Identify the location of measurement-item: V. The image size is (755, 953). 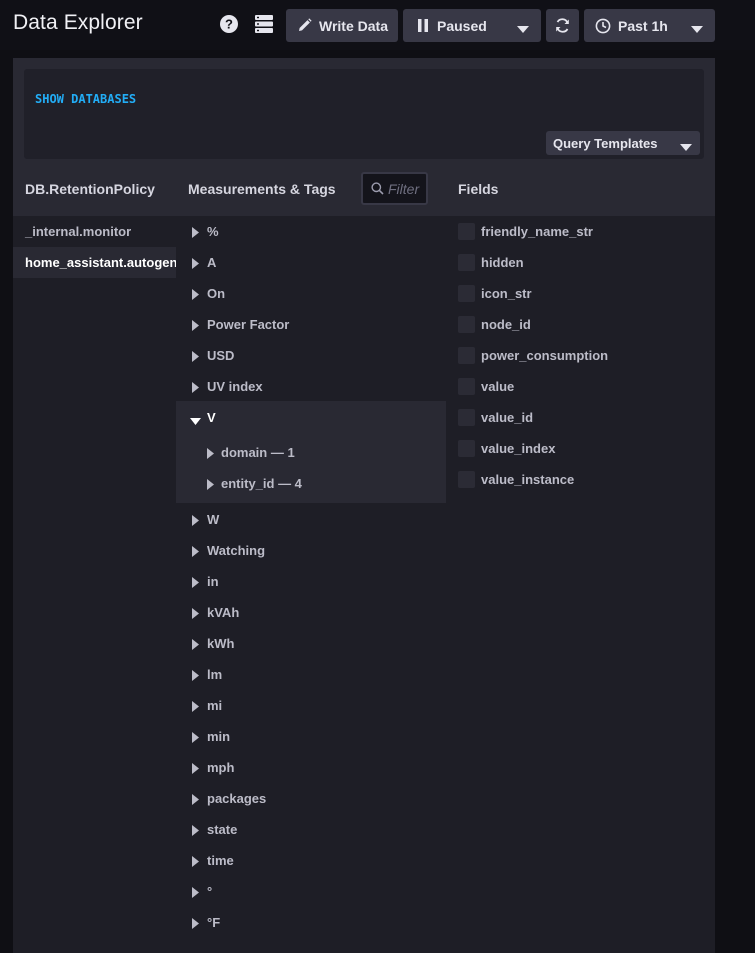
(311, 417).